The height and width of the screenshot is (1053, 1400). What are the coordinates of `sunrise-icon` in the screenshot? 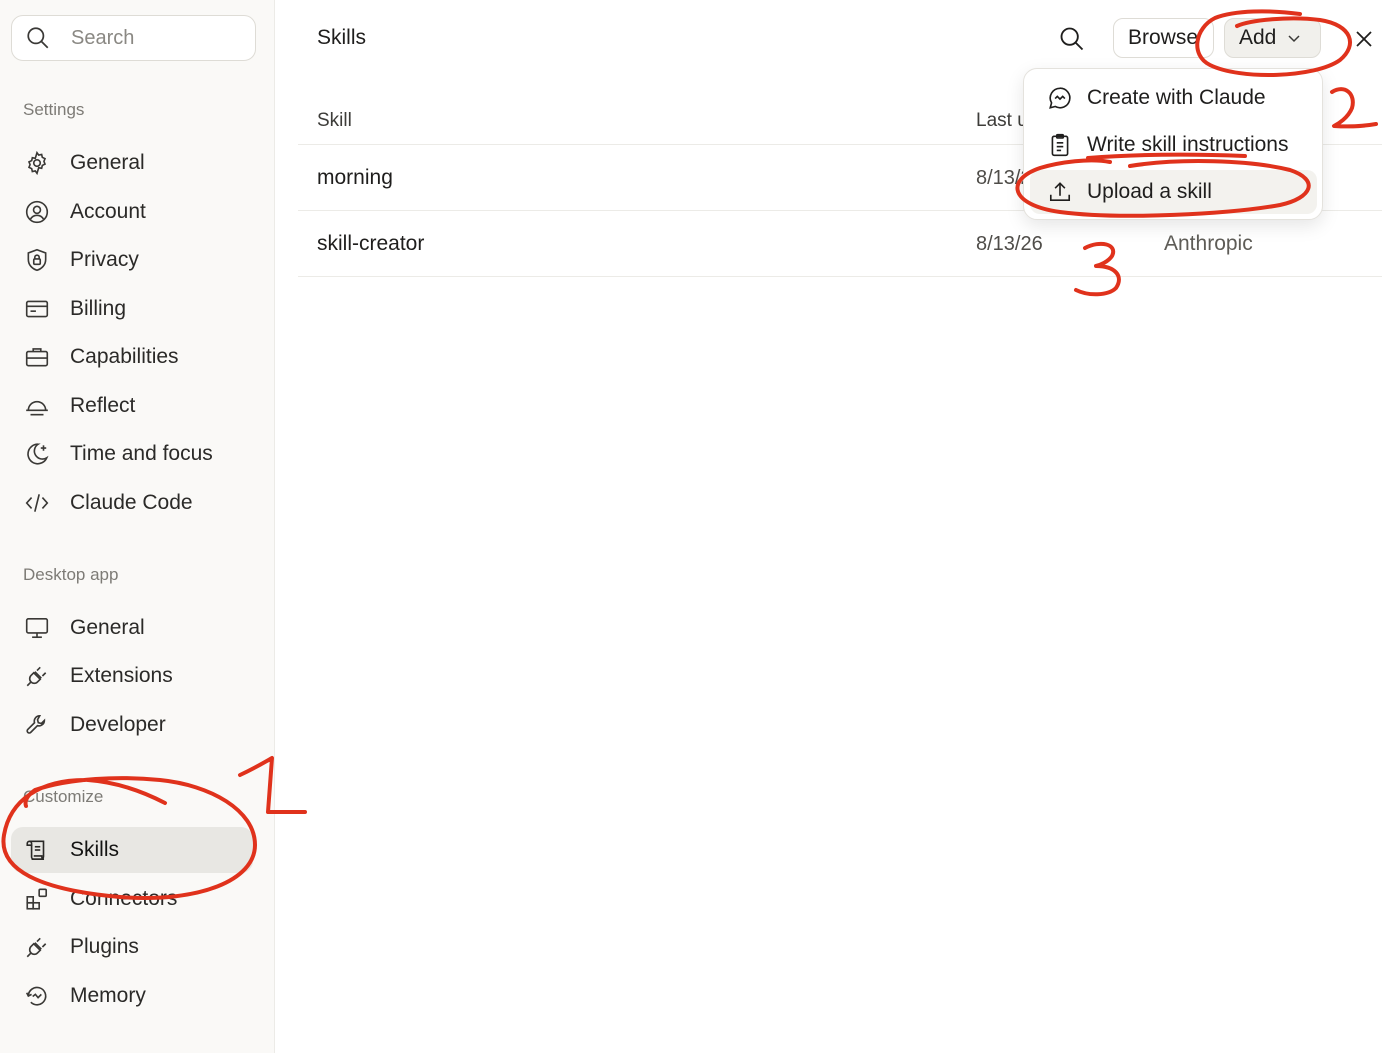 It's located at (37, 406).